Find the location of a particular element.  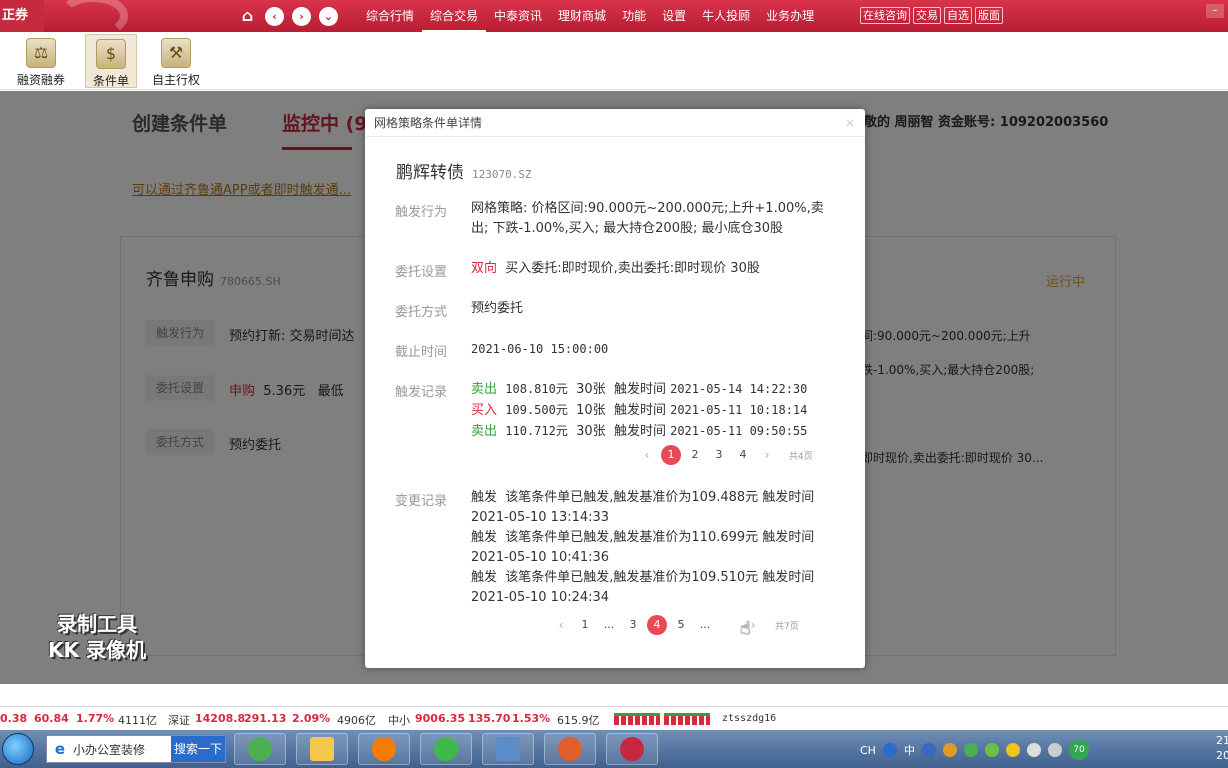

record-time: 2021-05-11 10:18:14 is located at coordinates (739, 410).